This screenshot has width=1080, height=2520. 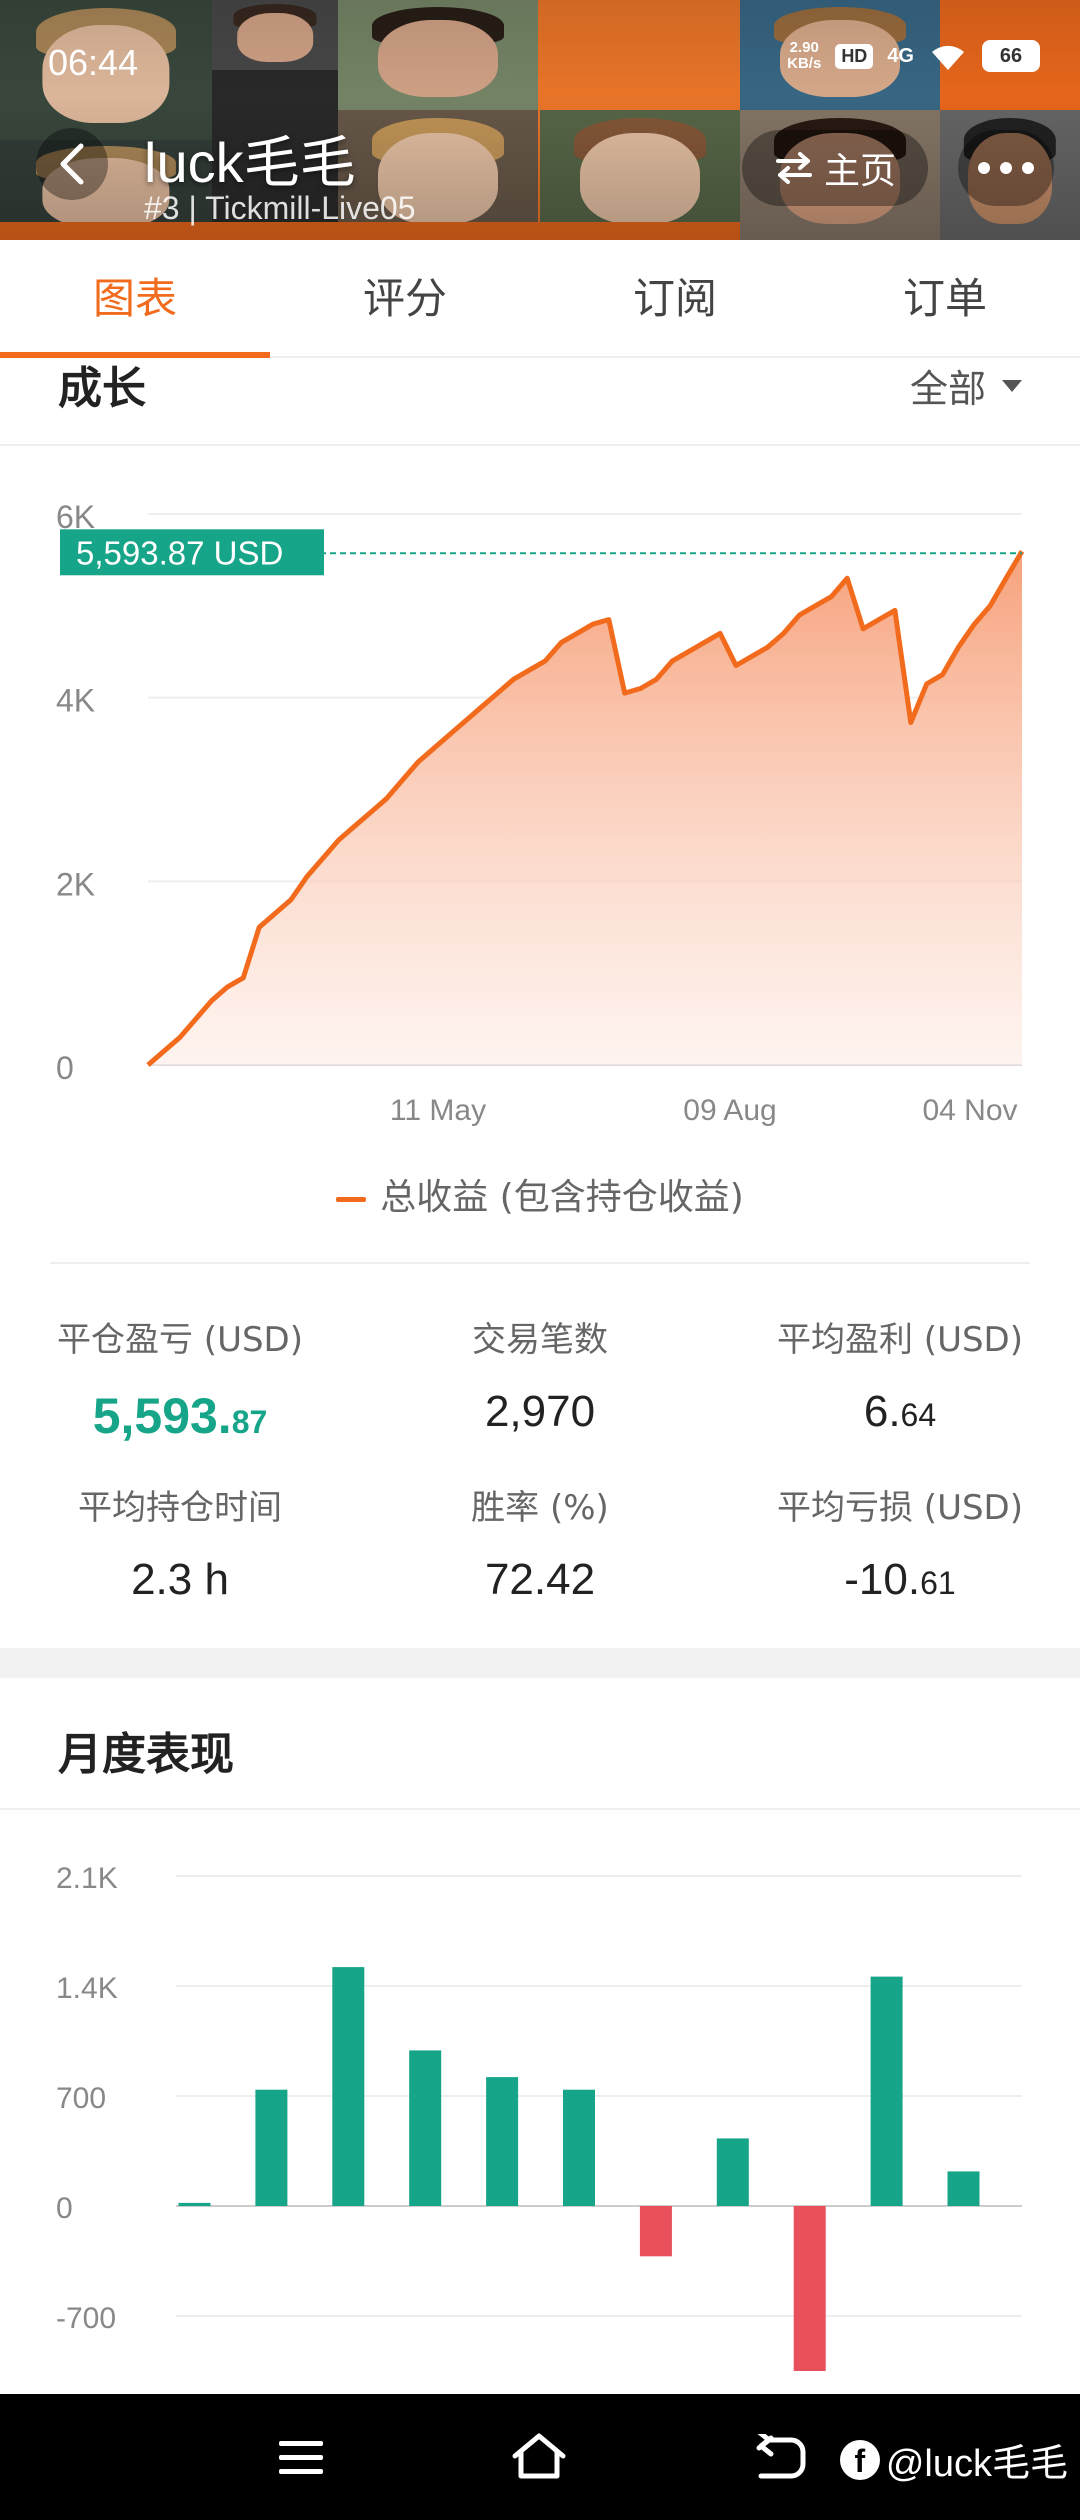 What do you see at coordinates (900, 1579) in the screenshot?
I see `stat-value: -10.61` at bounding box center [900, 1579].